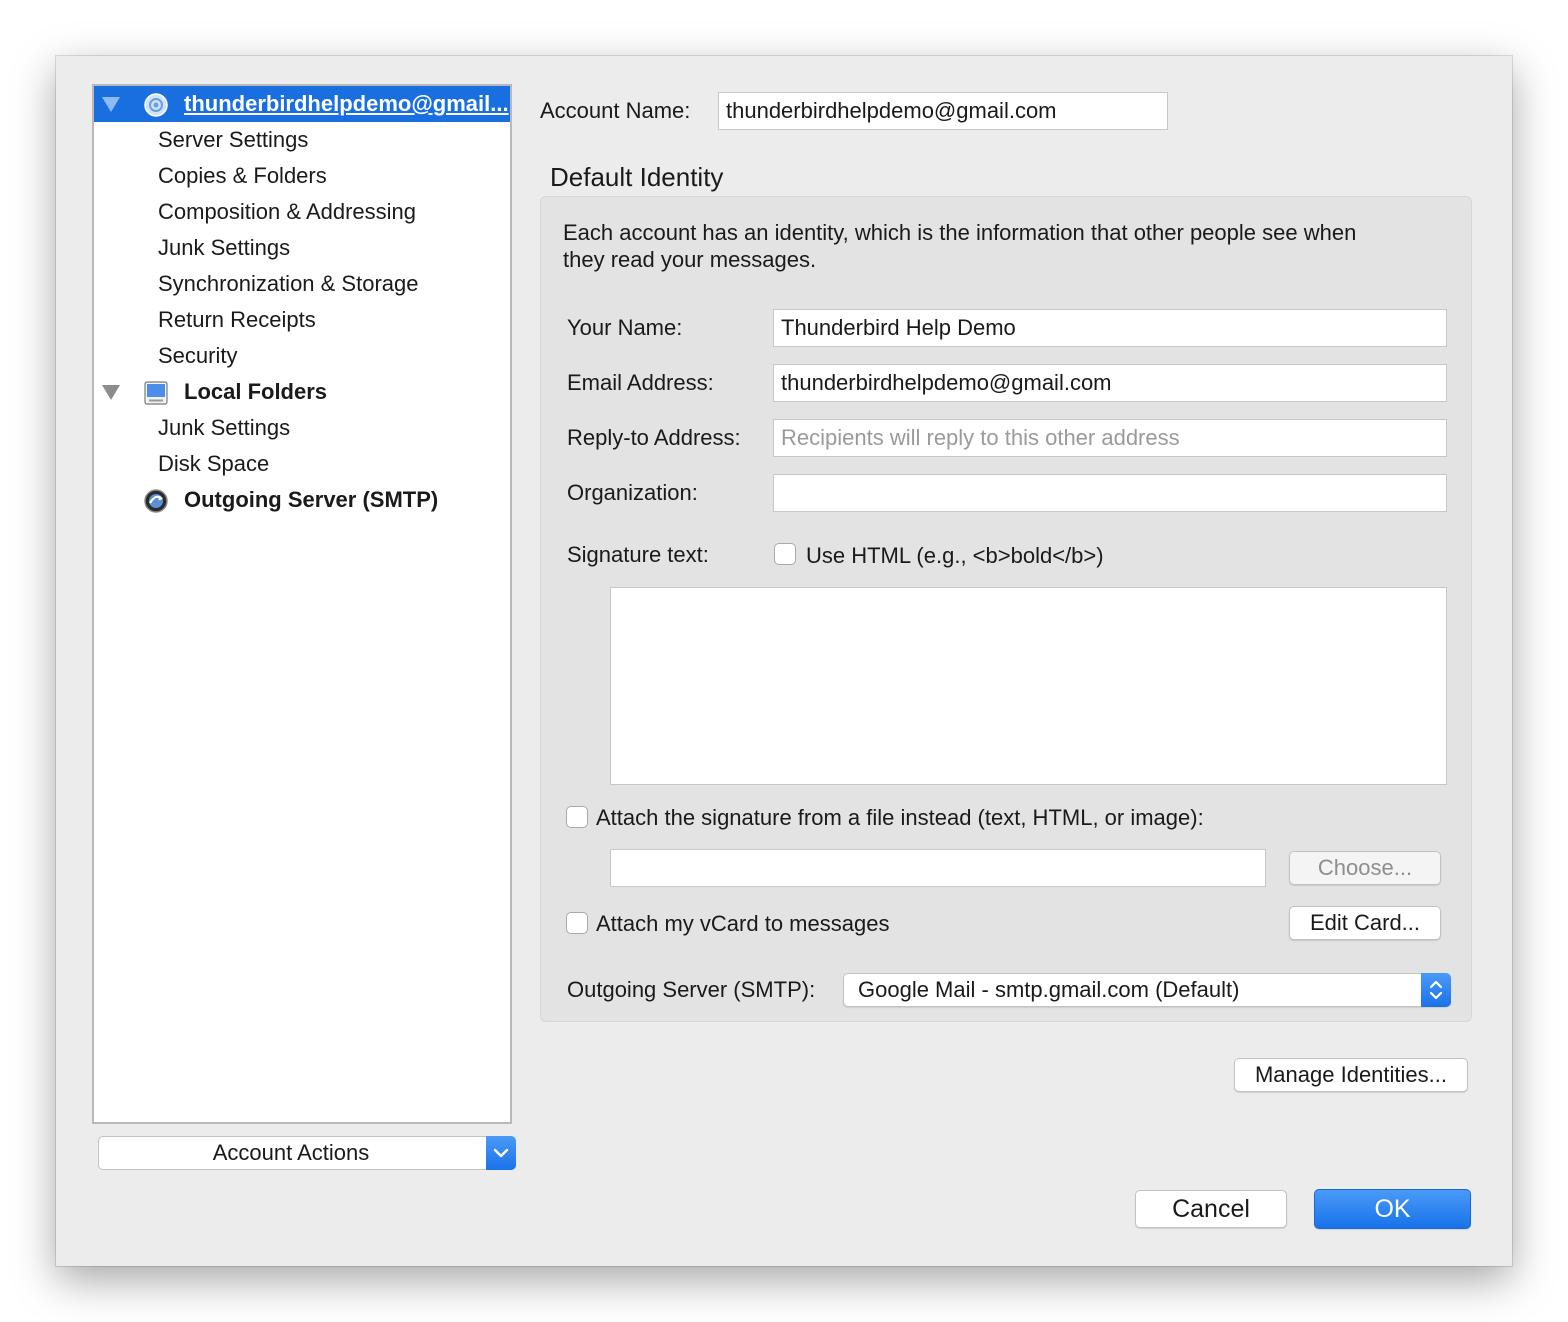 Image resolution: width=1568 pixels, height=1322 pixels. I want to click on tree-item-return-receipts: Return Receipts, so click(302, 320).